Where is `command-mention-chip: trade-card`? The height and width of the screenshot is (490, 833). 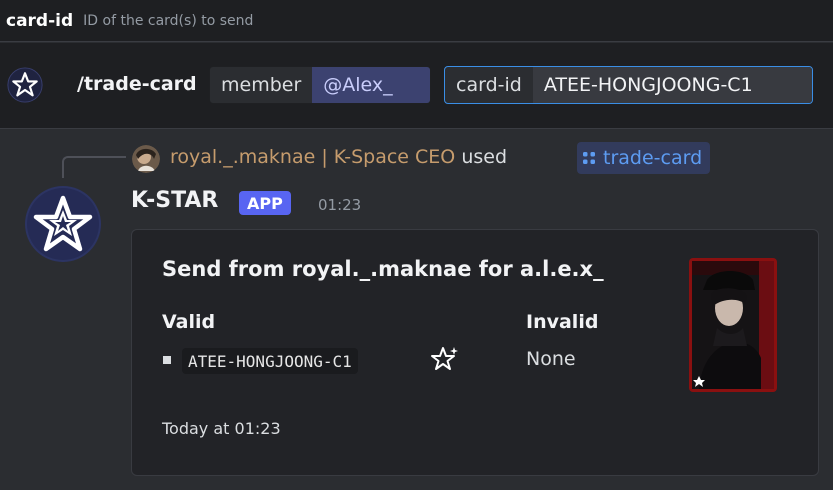 command-mention-chip: trade-card is located at coordinates (644, 158).